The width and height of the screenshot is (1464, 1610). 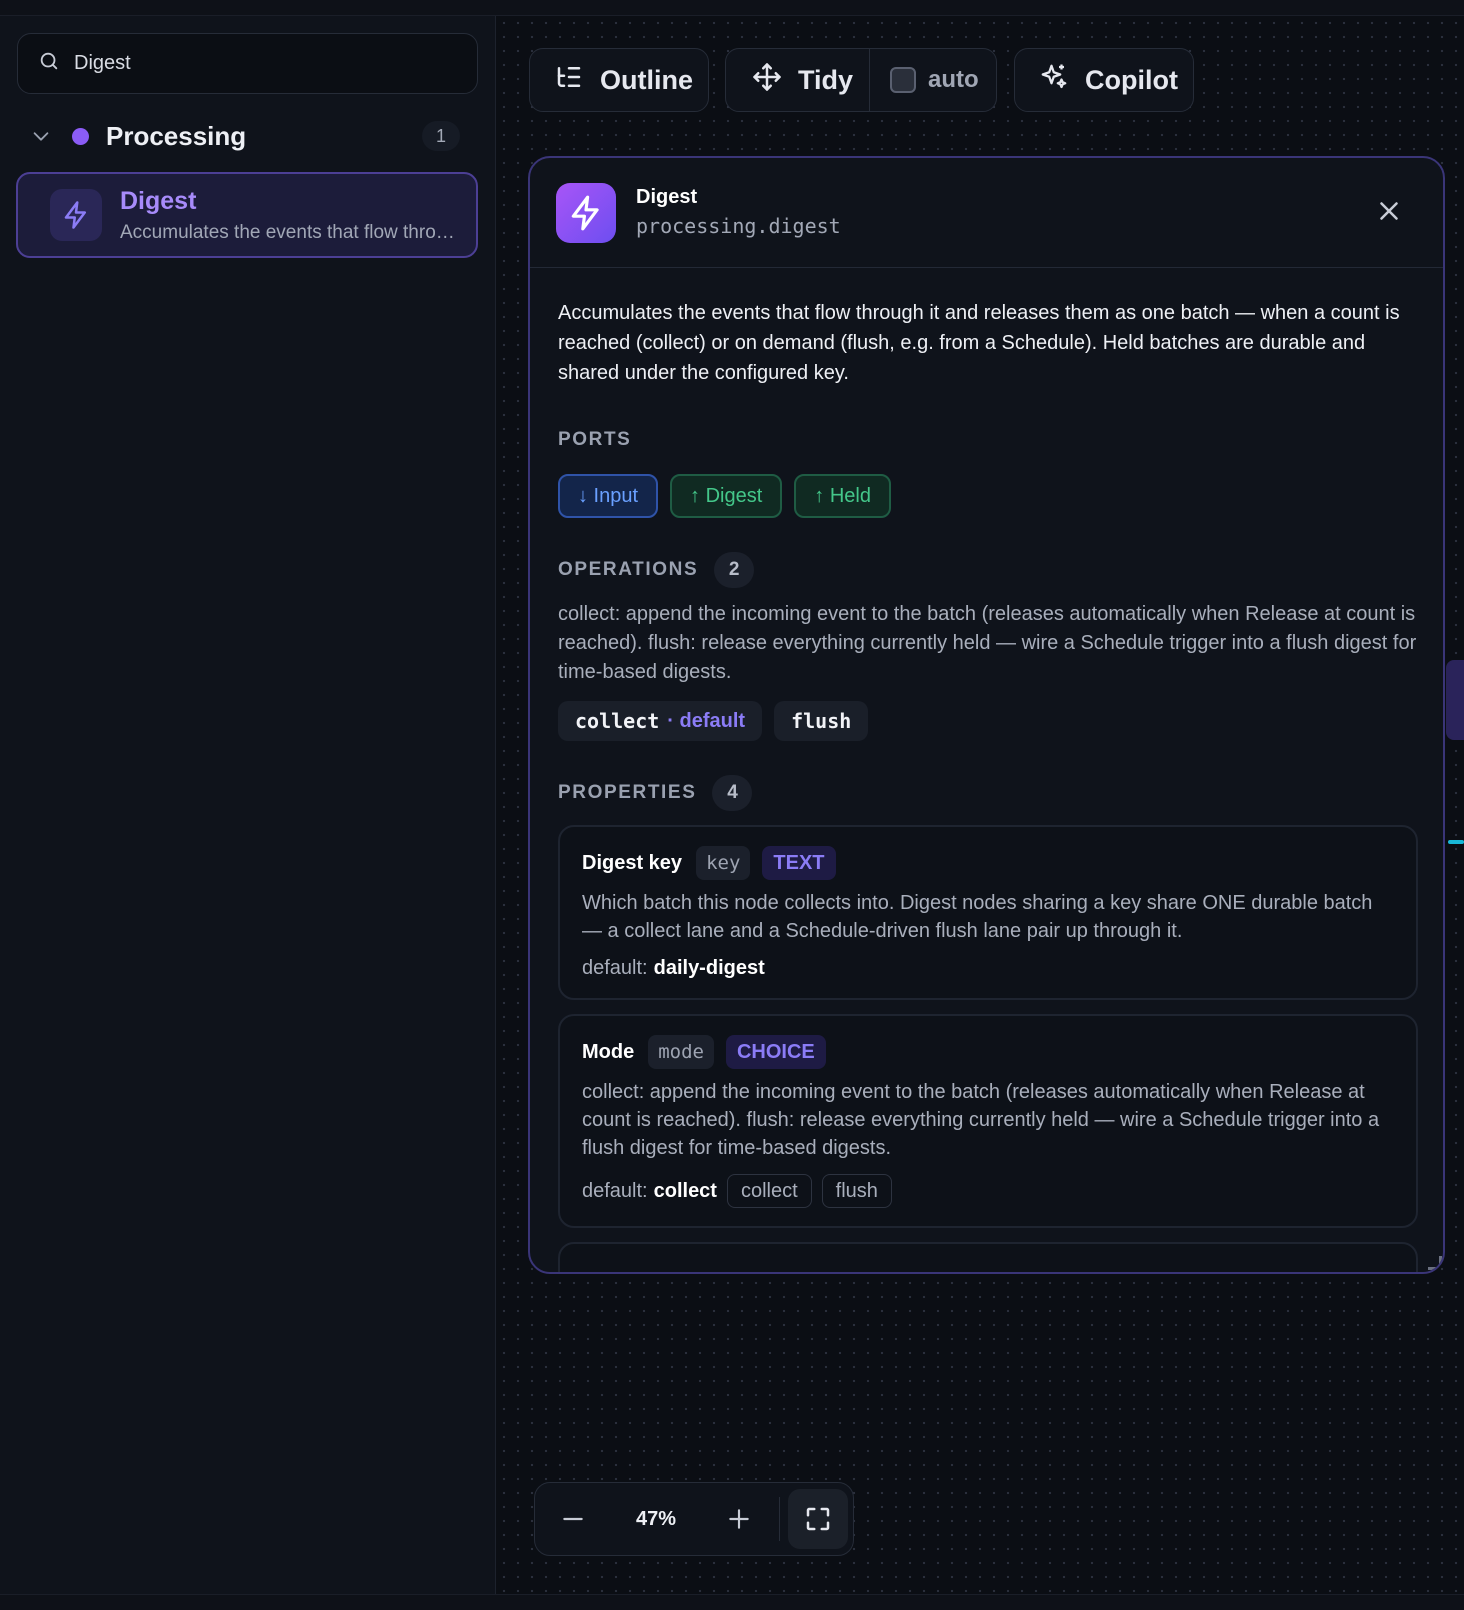 I want to click on panel-title: Digest, so click(x=667, y=197).